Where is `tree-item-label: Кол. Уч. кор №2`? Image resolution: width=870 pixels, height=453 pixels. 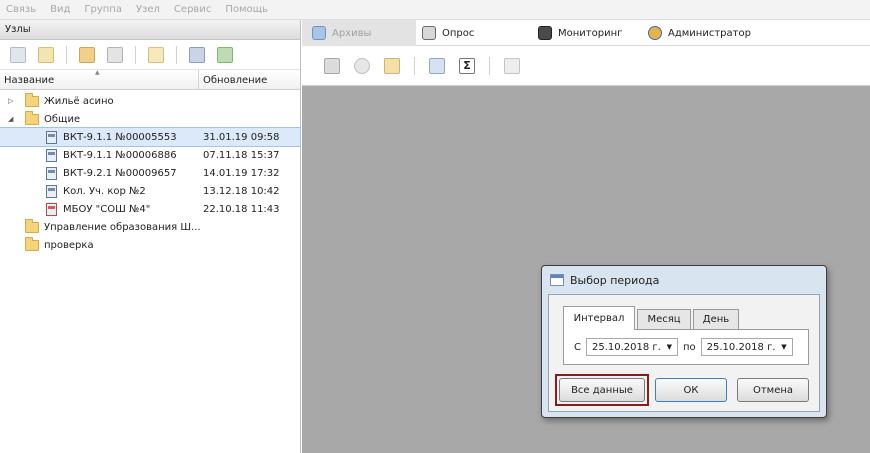 tree-item-label: Кол. Уч. кор №2 is located at coordinates (104, 191).